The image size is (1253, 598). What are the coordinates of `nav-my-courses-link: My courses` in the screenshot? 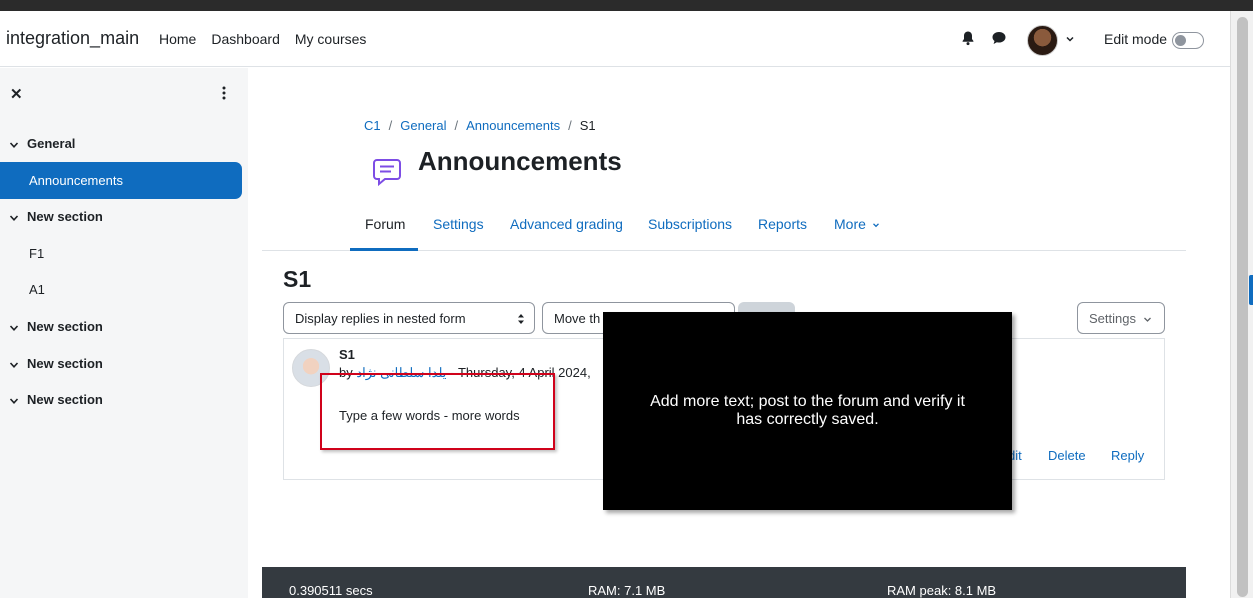 It's located at (331, 39).